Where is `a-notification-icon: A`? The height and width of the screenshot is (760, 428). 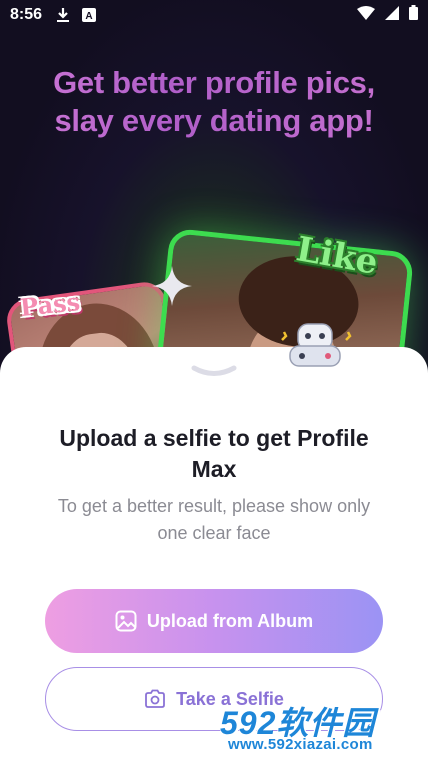
a-notification-icon: A is located at coordinates (89, 15).